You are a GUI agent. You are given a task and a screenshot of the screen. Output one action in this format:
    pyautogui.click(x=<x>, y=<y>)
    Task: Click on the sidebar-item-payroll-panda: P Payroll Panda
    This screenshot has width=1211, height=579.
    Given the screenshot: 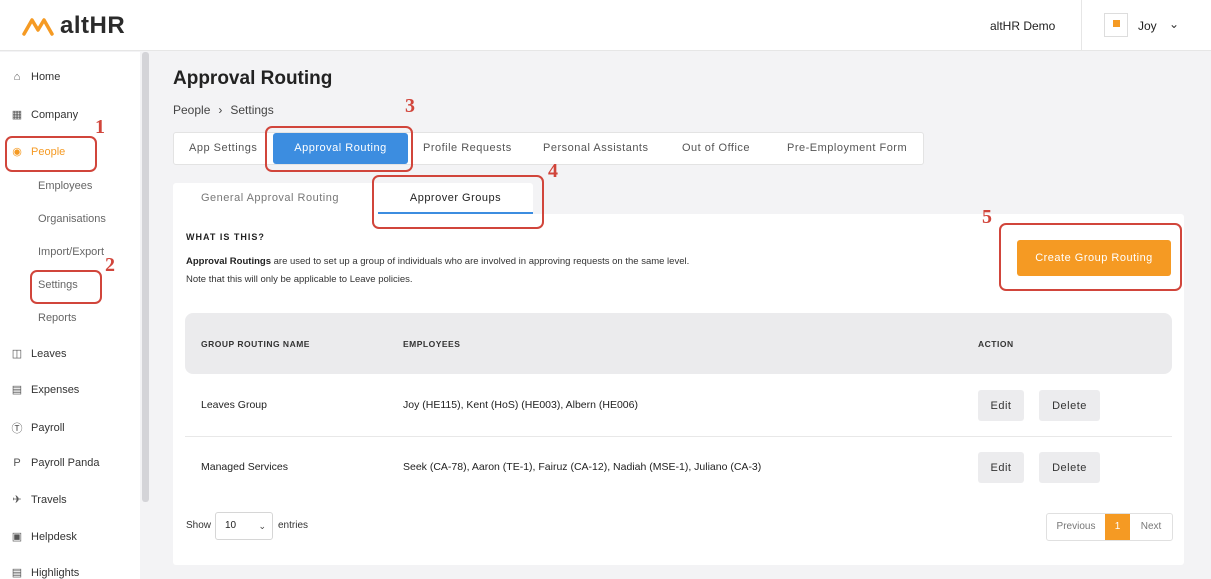 What is the action you would take?
    pyautogui.click(x=55, y=463)
    